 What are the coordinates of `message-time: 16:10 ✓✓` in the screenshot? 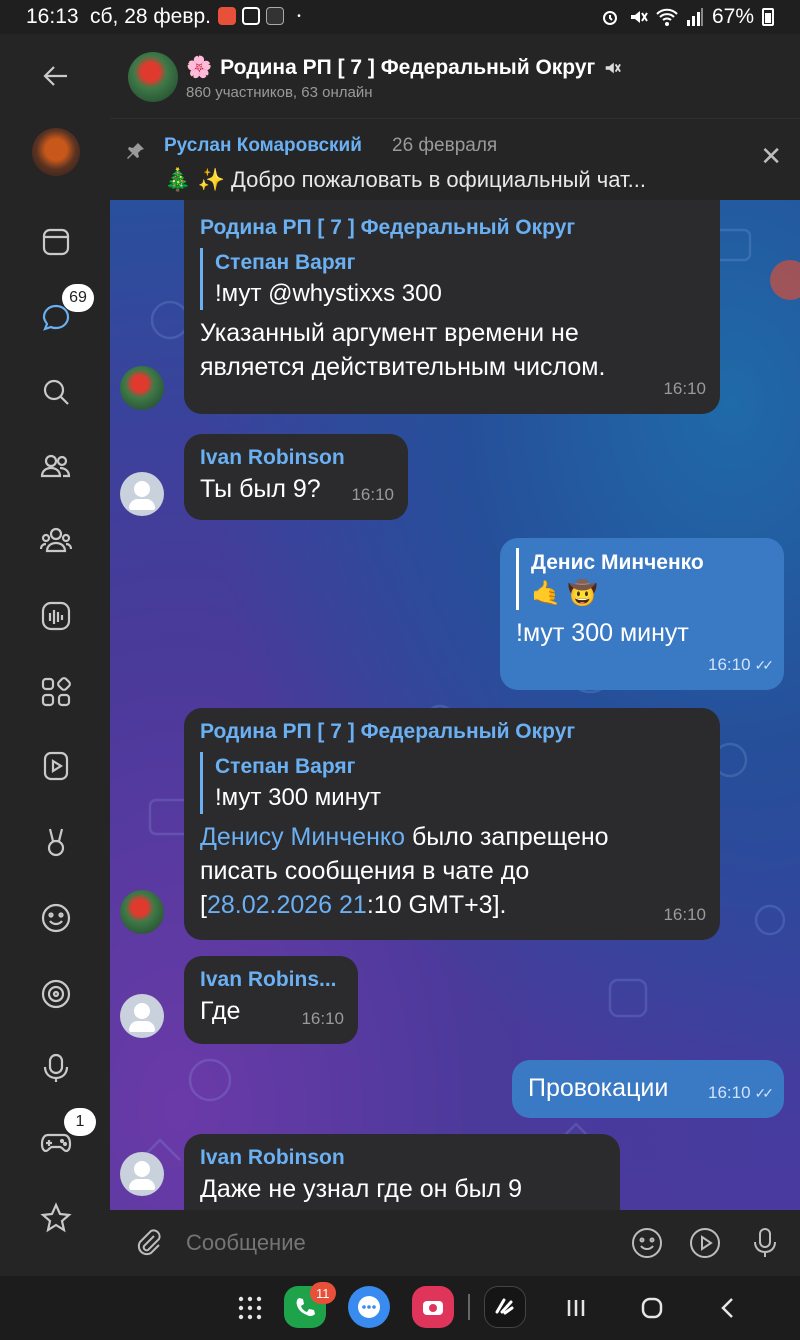 It's located at (741, 1093).